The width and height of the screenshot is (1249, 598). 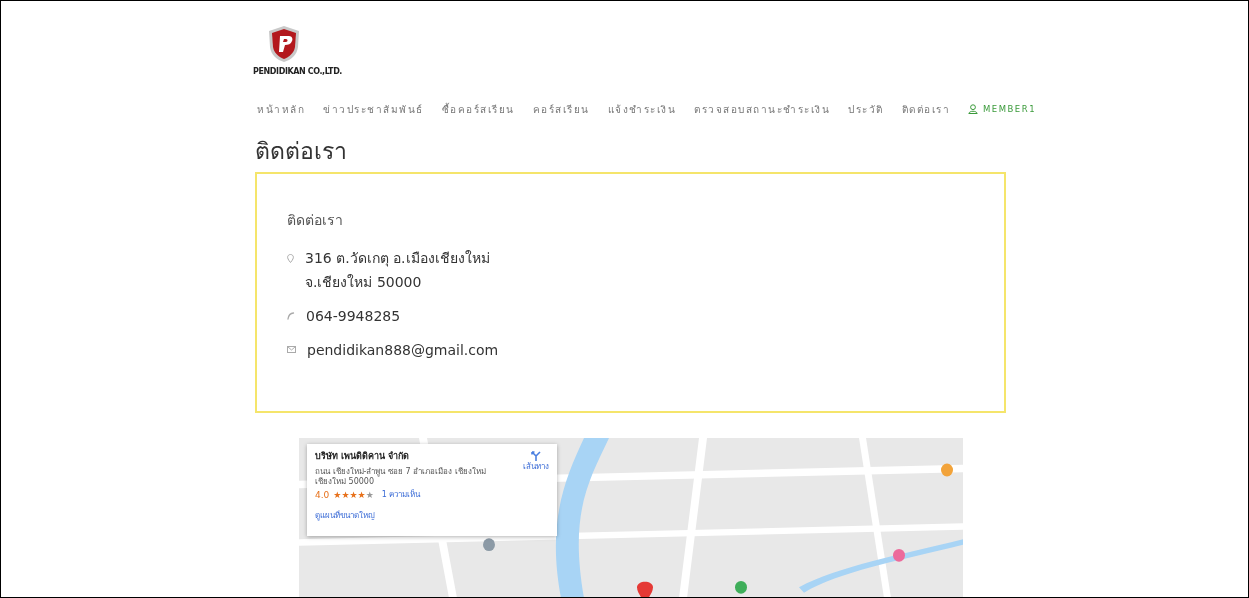 I want to click on nav-link: ติดต่อเรา, so click(x=925, y=109).